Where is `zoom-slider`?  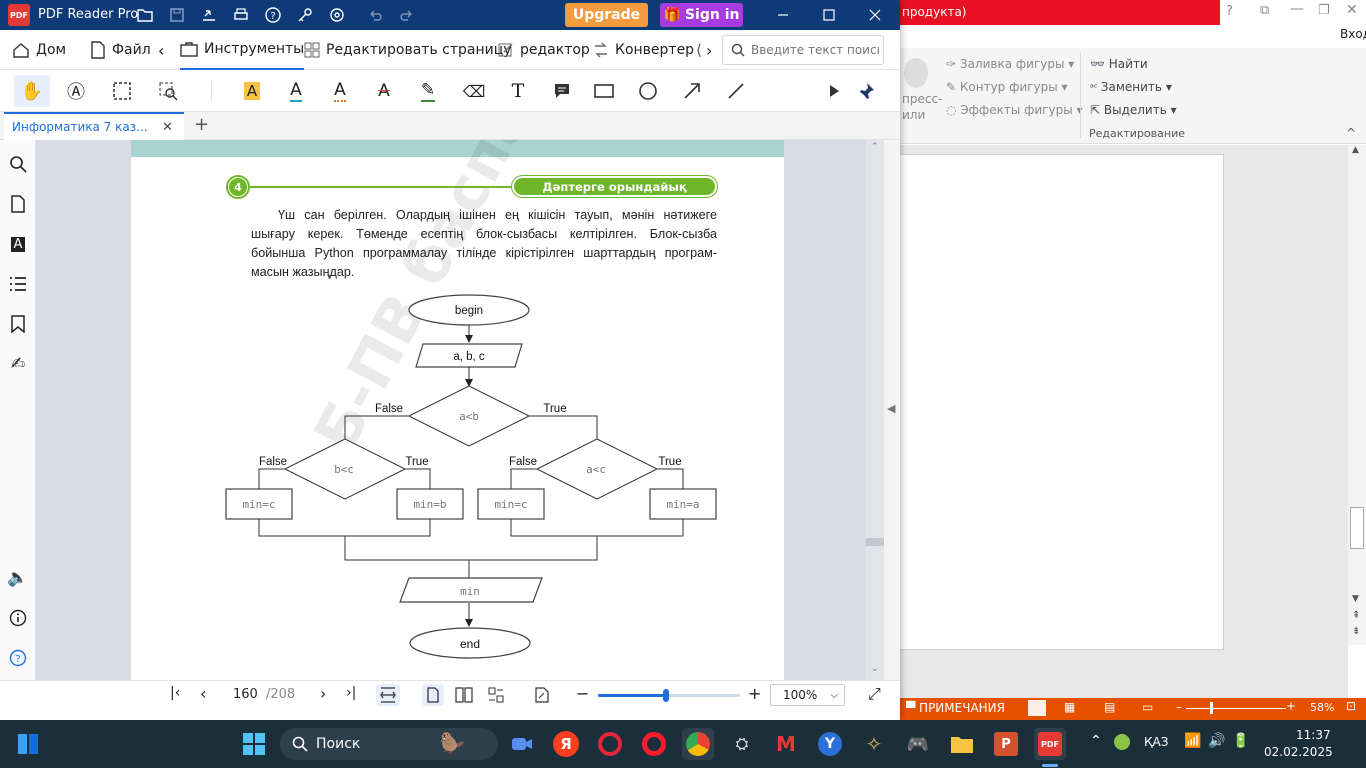 zoom-slider is located at coordinates (669, 695).